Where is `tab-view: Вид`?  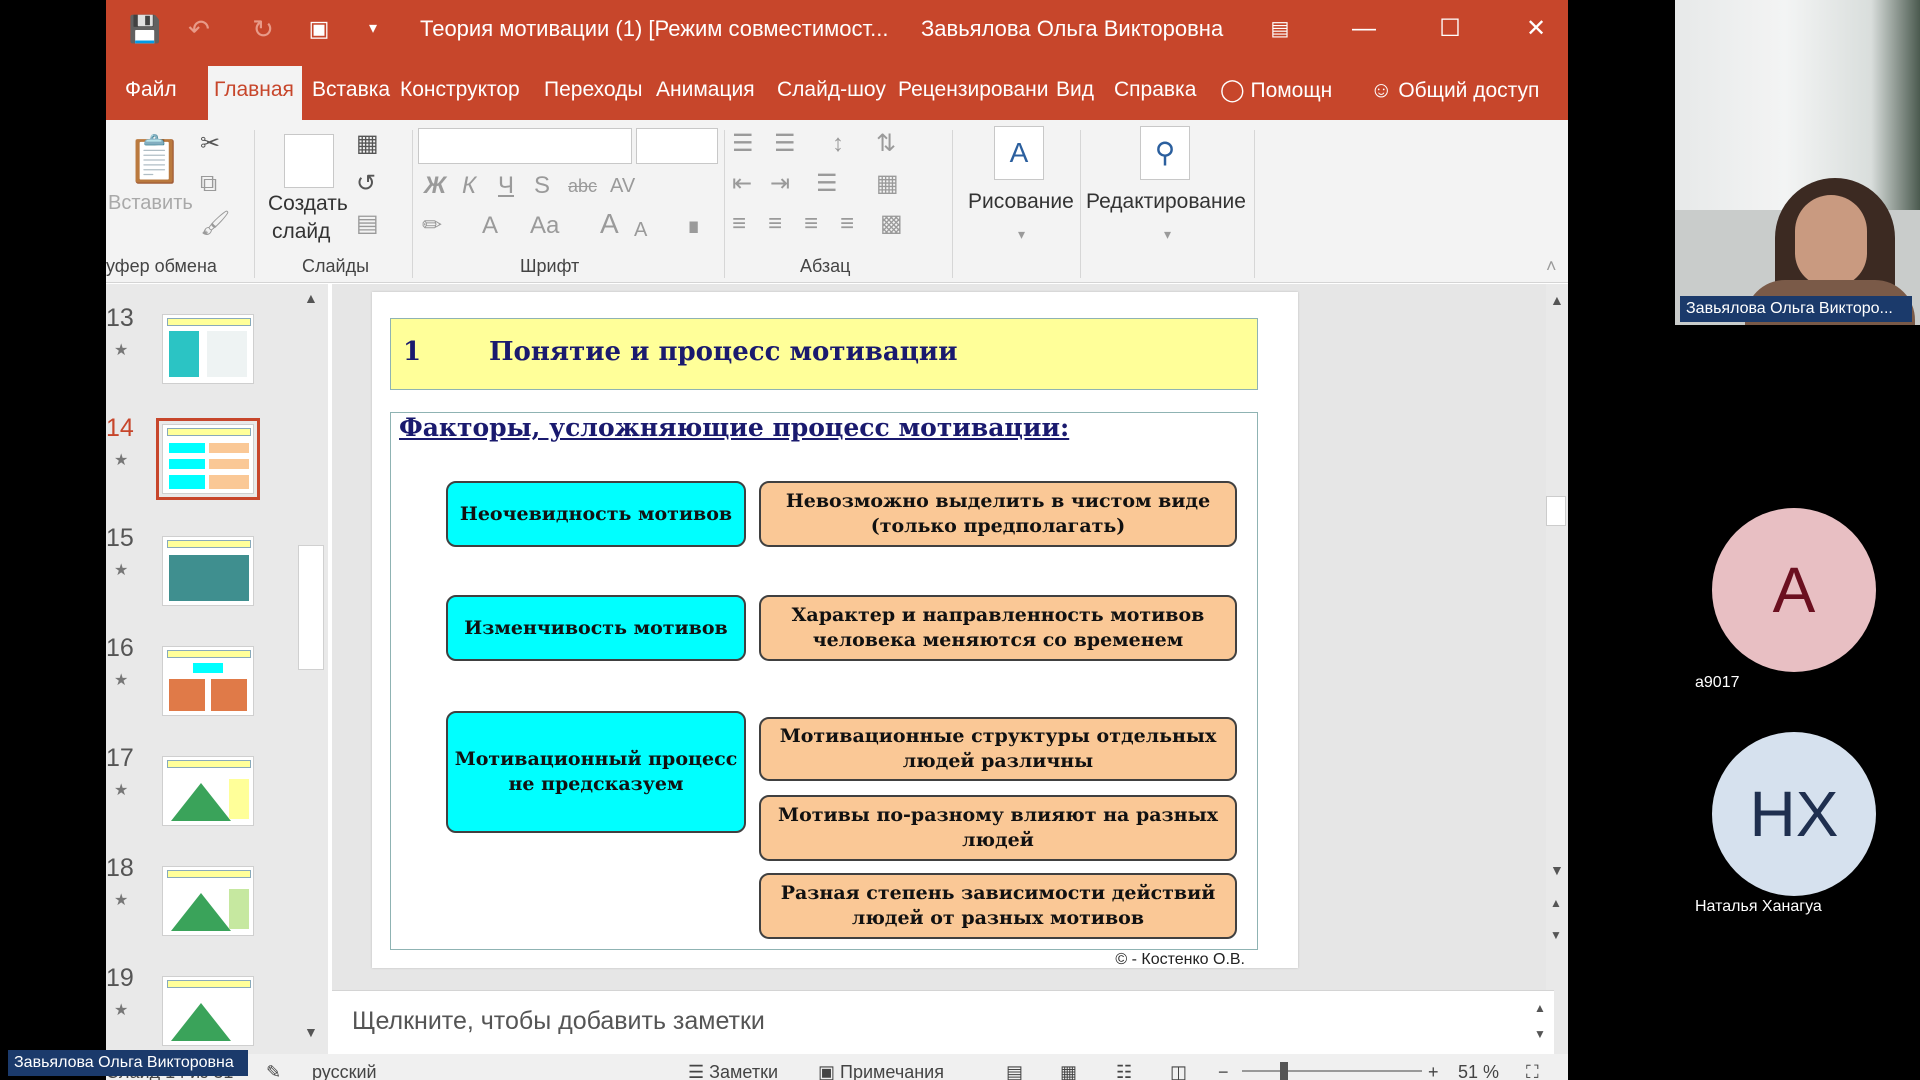 tab-view: Вид is located at coordinates (1075, 93).